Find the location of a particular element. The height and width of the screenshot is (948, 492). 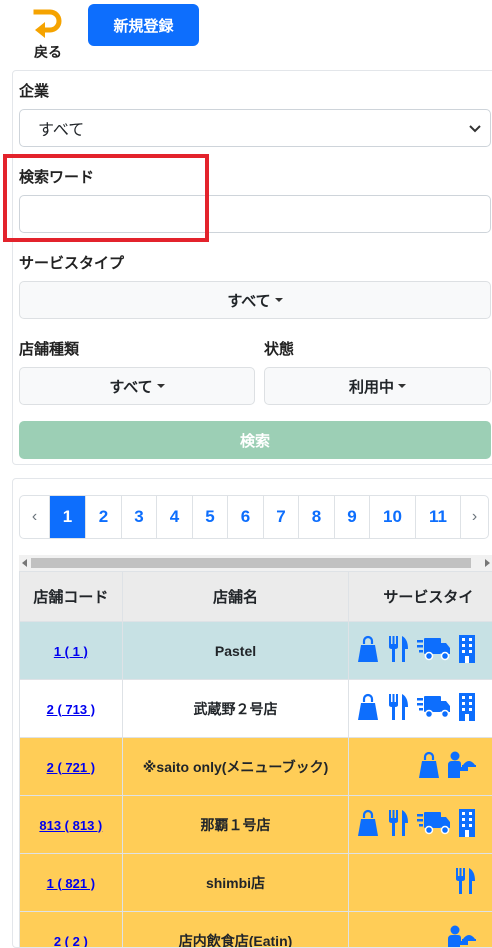

store-name-cell: 店内飲食店(Eatin) is located at coordinates (235, 930).